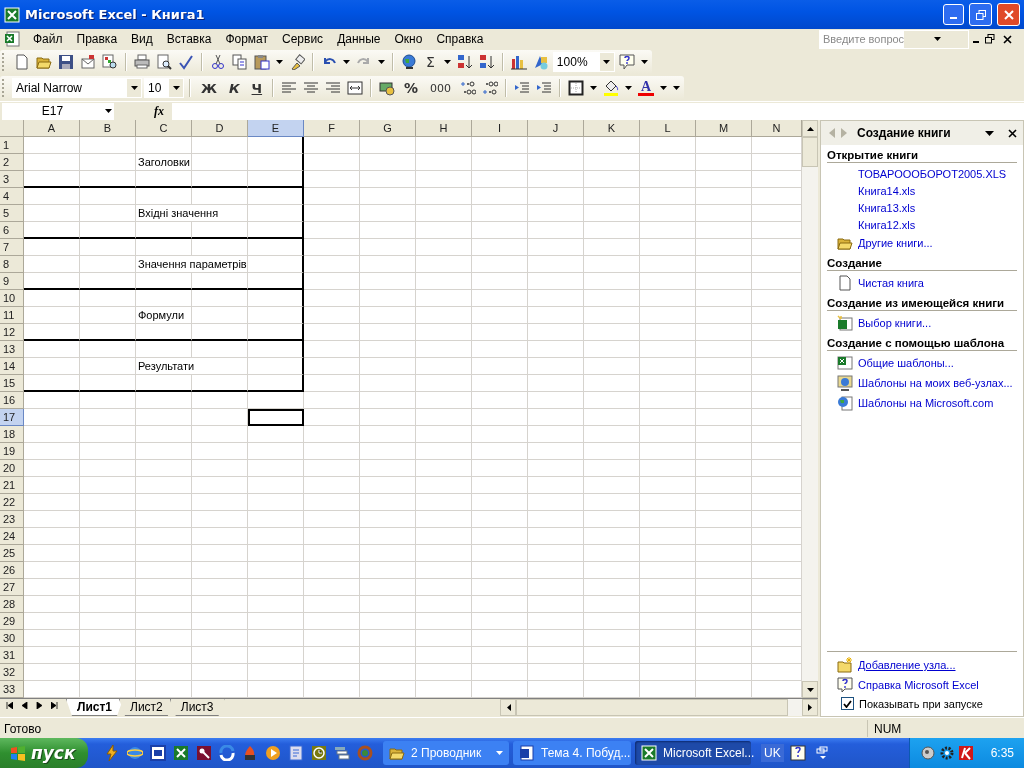 The image size is (1024, 768). Describe the element at coordinates (810, 690) in the screenshot. I see `scroll-down-button` at that location.